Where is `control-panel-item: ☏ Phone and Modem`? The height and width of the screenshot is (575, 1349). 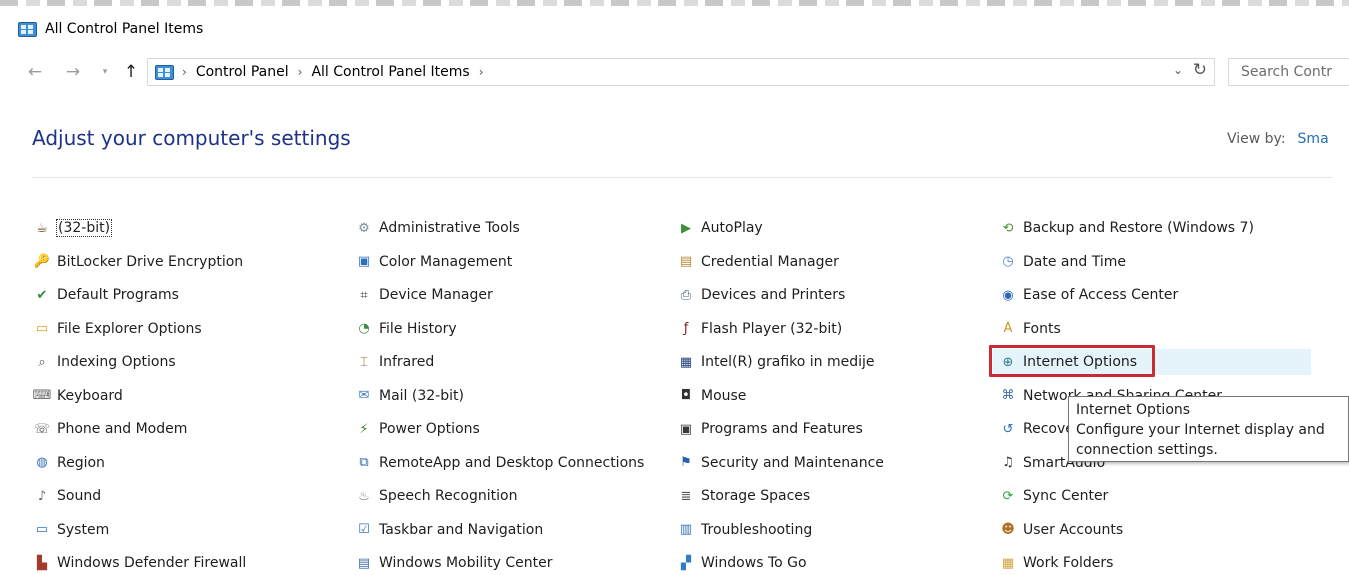
control-panel-item: ☏ Phone and Modem is located at coordinates (110, 429).